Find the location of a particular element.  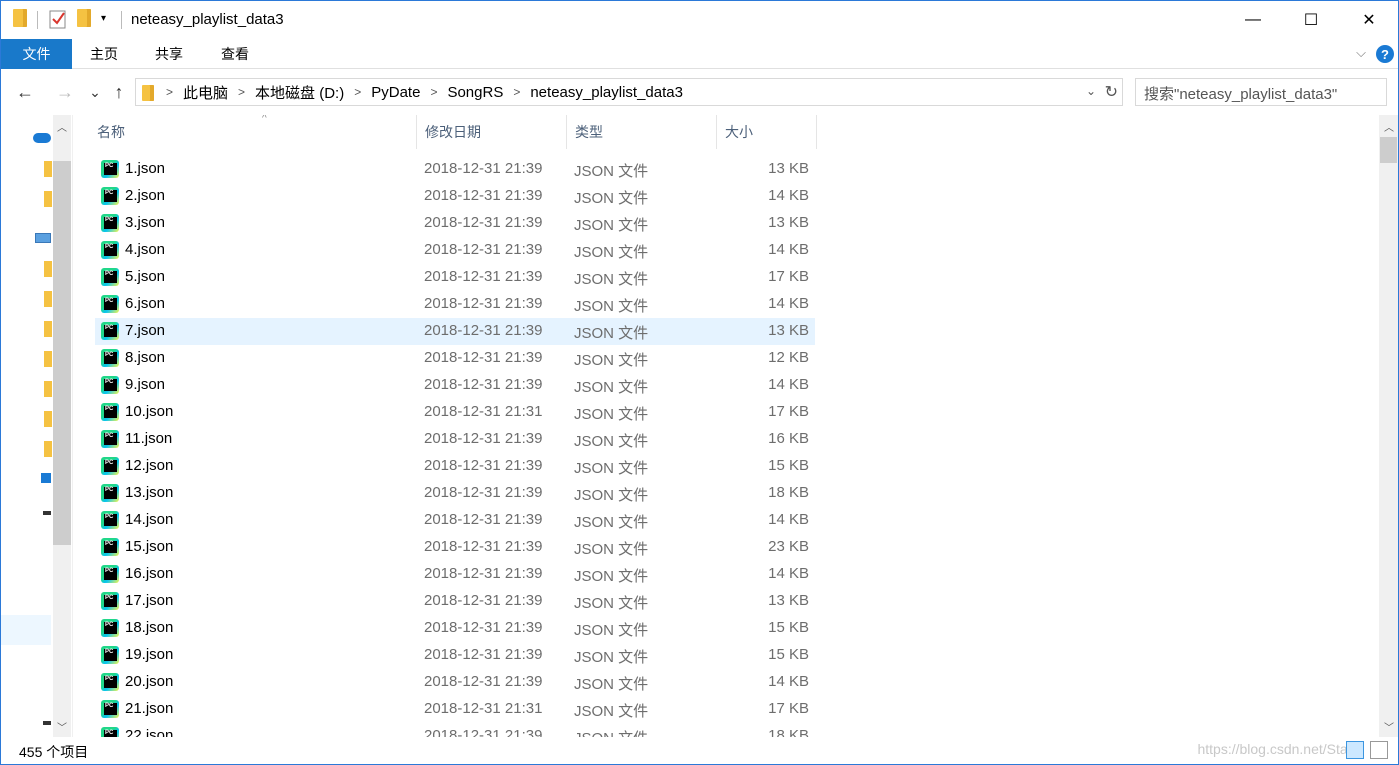

file-list-scroll-thumb is located at coordinates (1388, 150).